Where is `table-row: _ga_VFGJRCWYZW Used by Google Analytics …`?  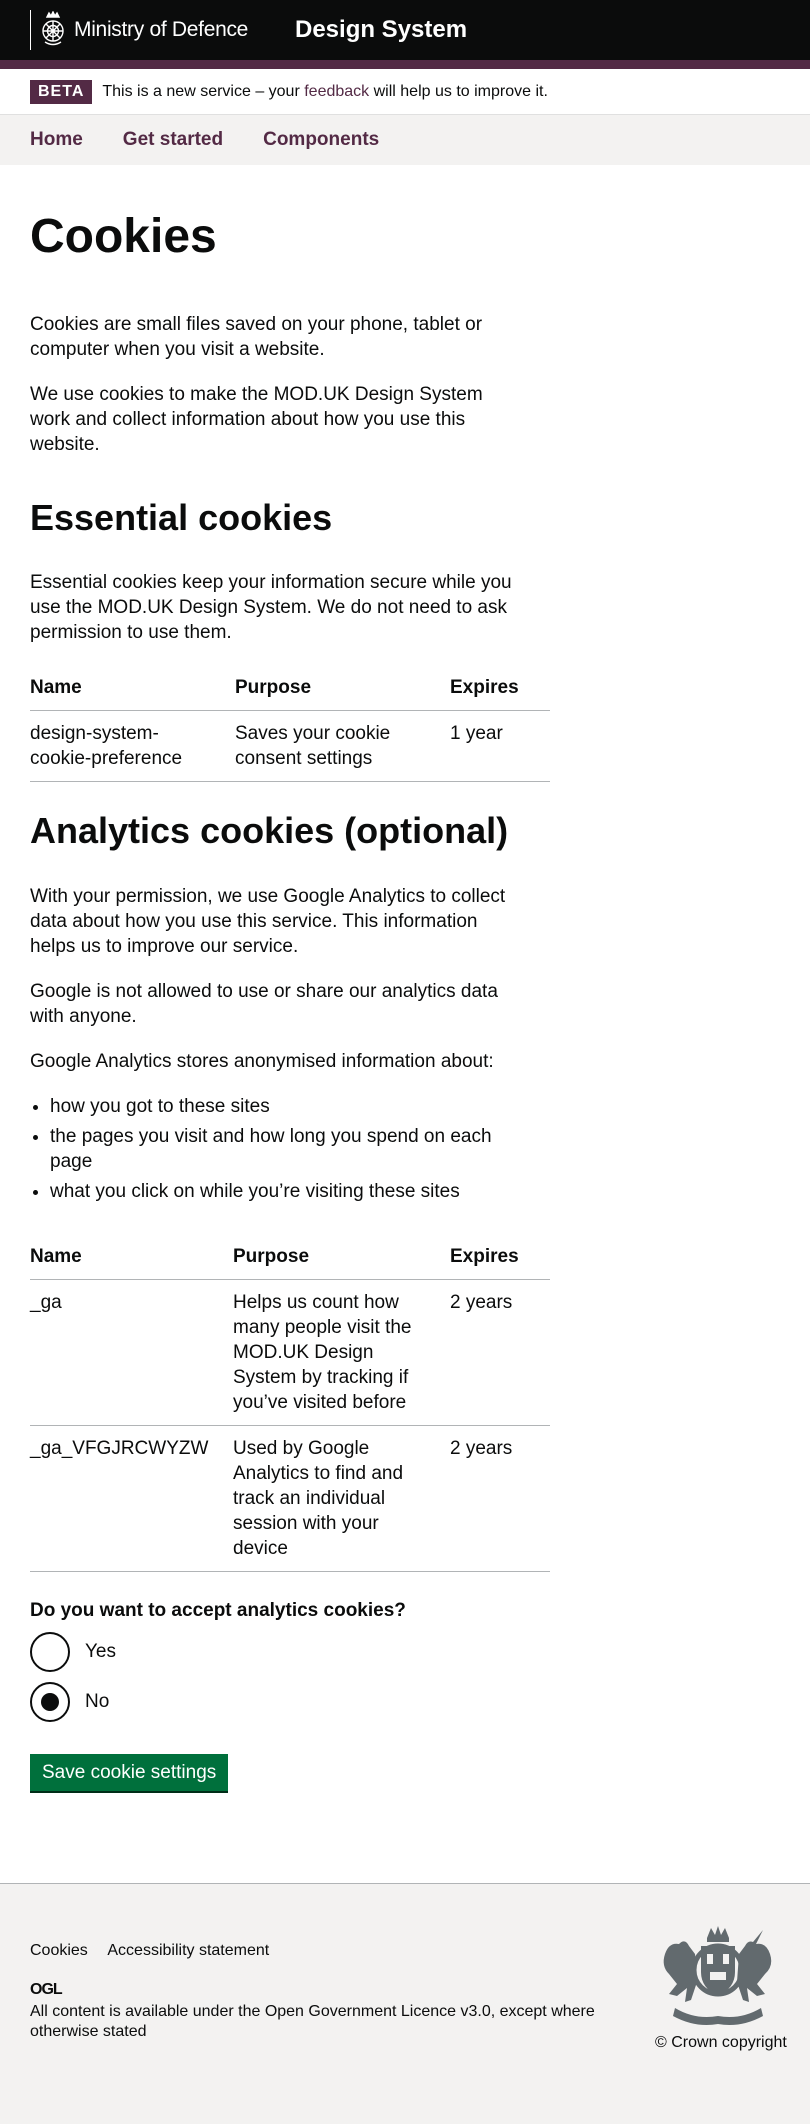
table-row: _ga_VFGJRCWYZW Used by Google Analytics … is located at coordinates (290, 1498).